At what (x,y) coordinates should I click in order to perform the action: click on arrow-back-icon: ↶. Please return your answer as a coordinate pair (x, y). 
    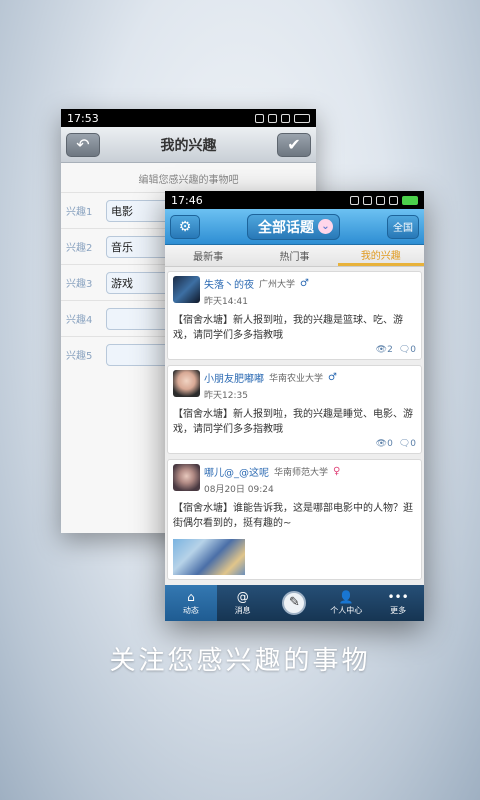
    Looking at the image, I should click on (83, 144).